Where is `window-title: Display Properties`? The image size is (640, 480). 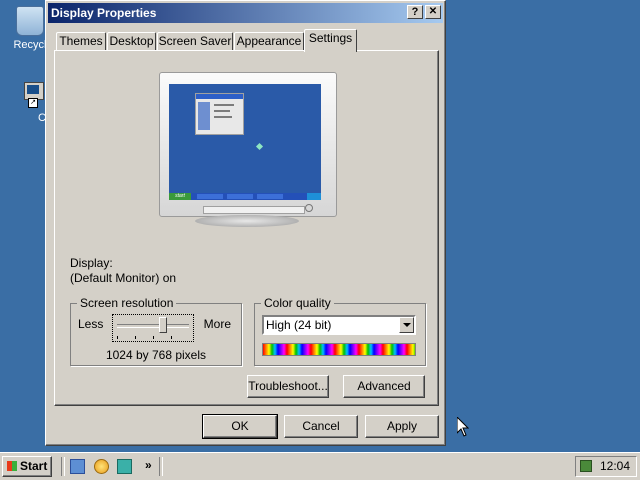
window-title: Display Properties is located at coordinates (104, 13).